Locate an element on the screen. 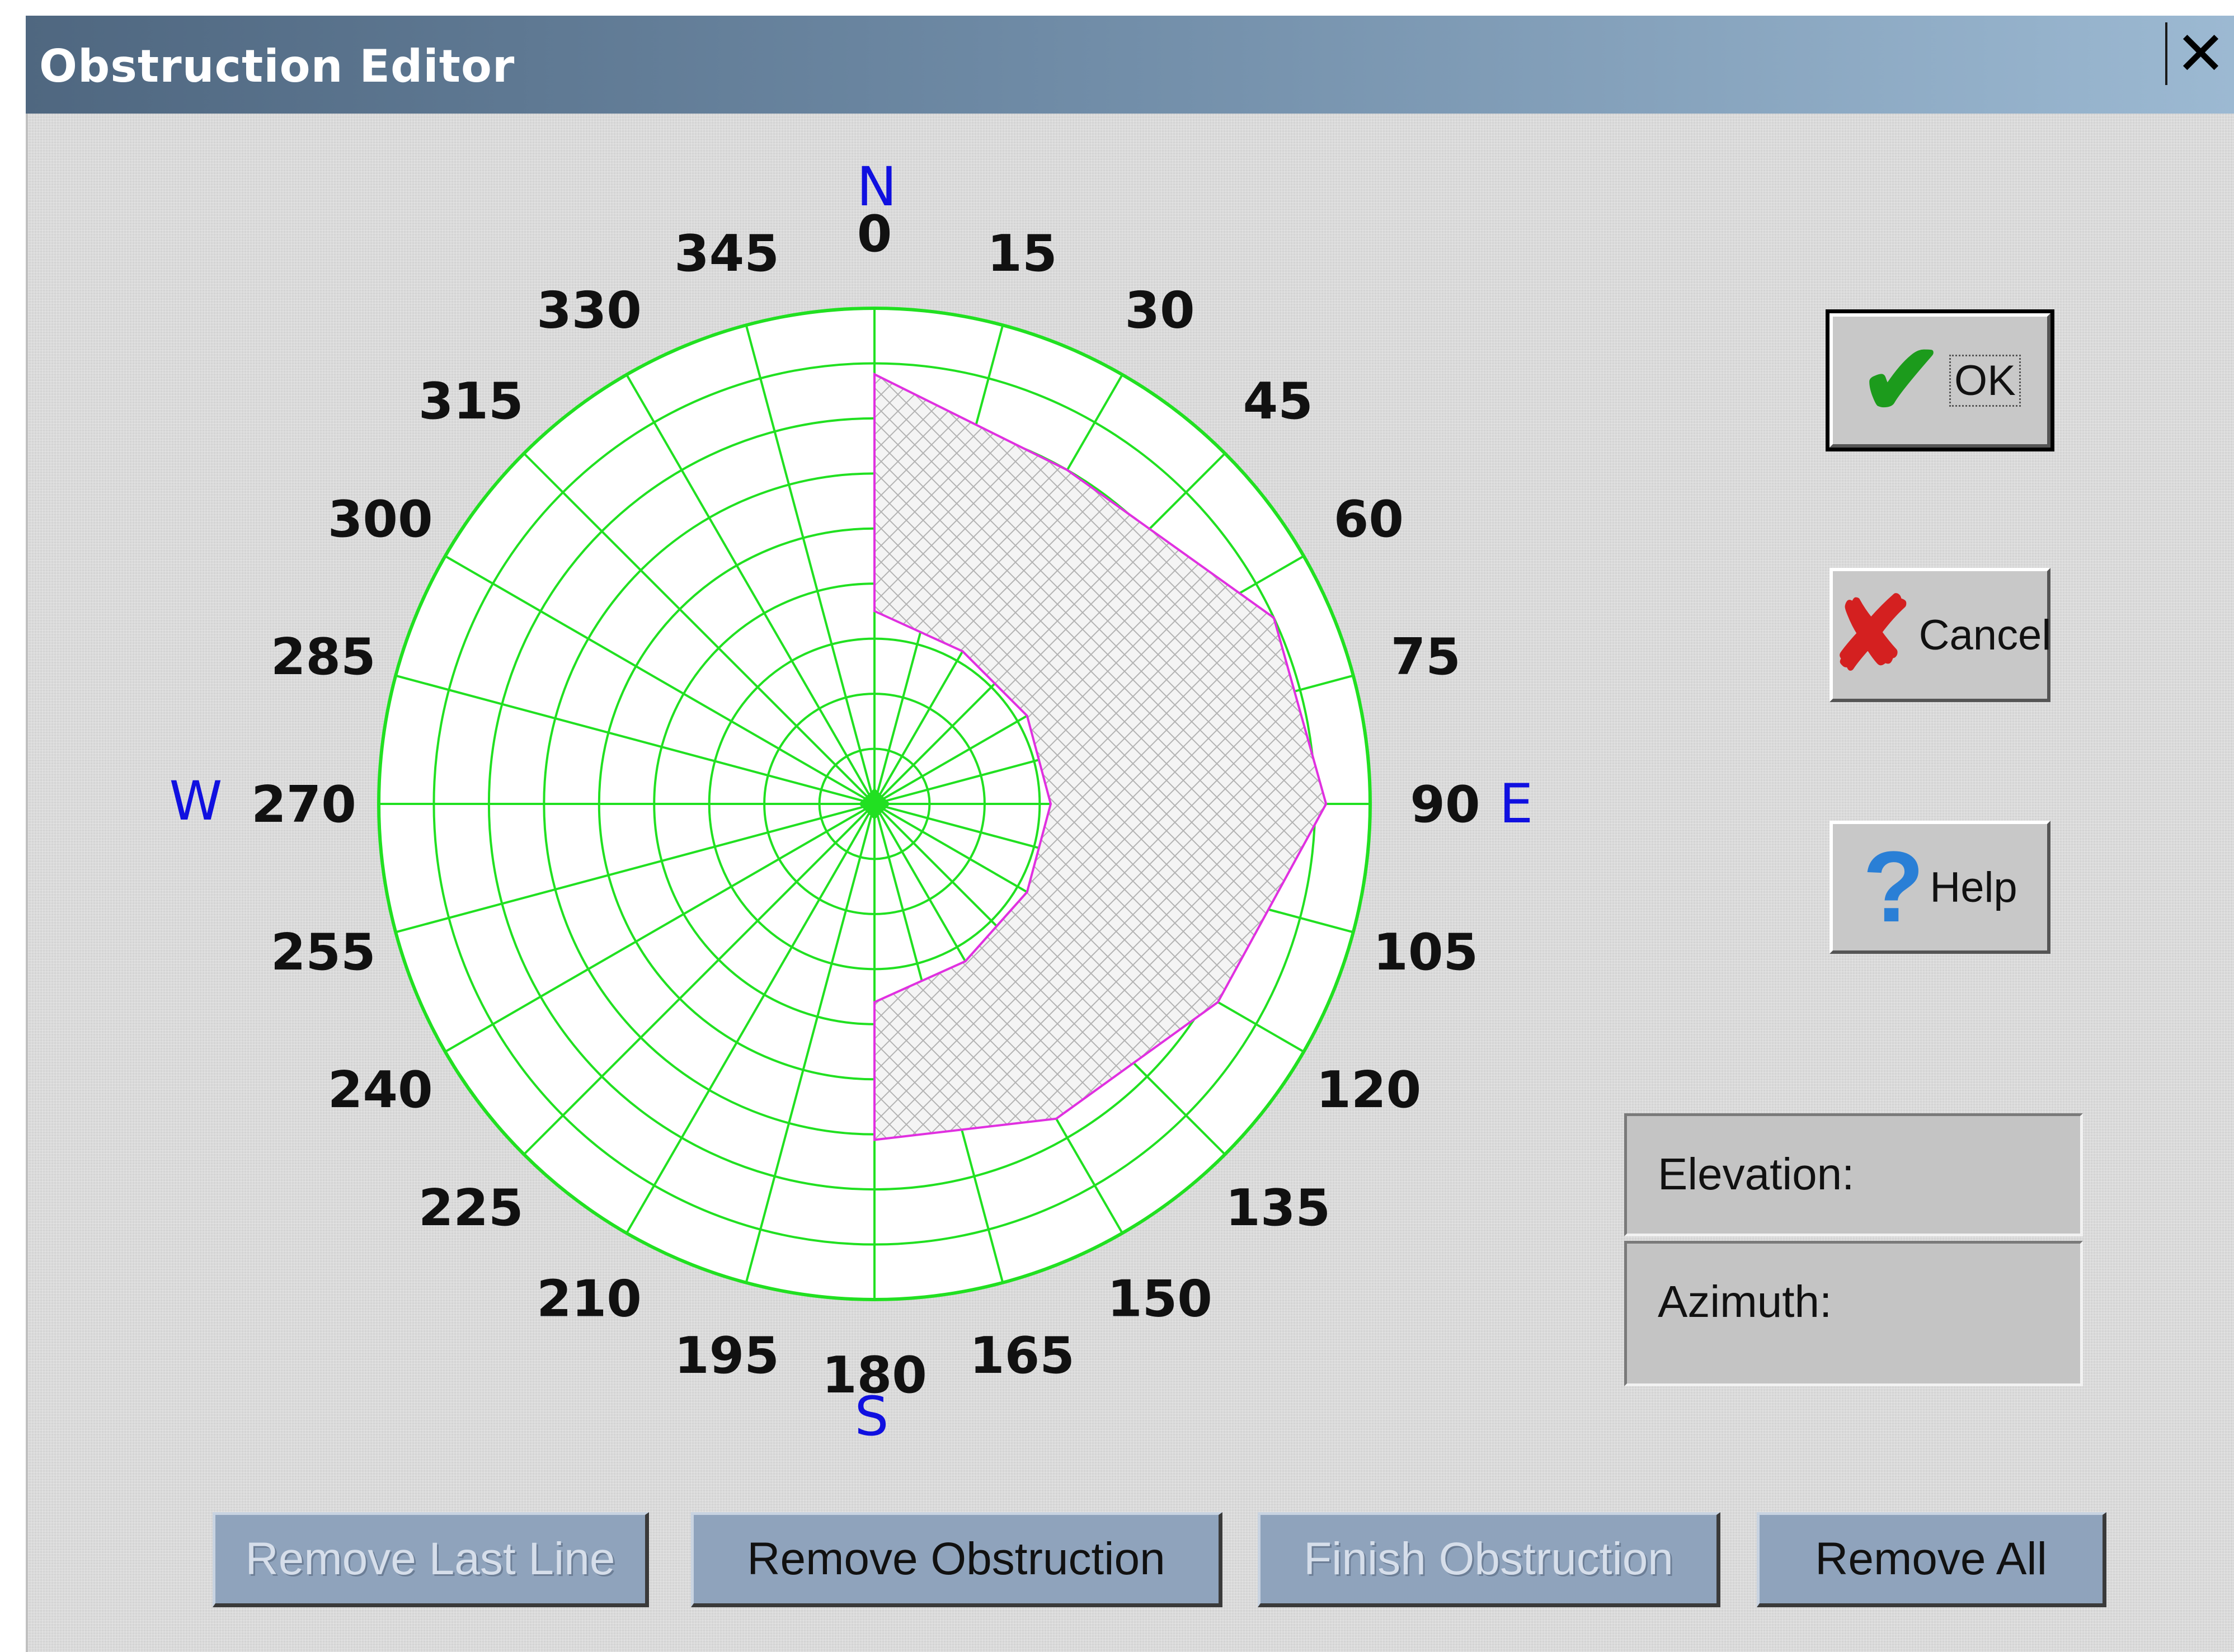  remove-obstruction-label: Remove Obstruction is located at coordinates (956, 1558).